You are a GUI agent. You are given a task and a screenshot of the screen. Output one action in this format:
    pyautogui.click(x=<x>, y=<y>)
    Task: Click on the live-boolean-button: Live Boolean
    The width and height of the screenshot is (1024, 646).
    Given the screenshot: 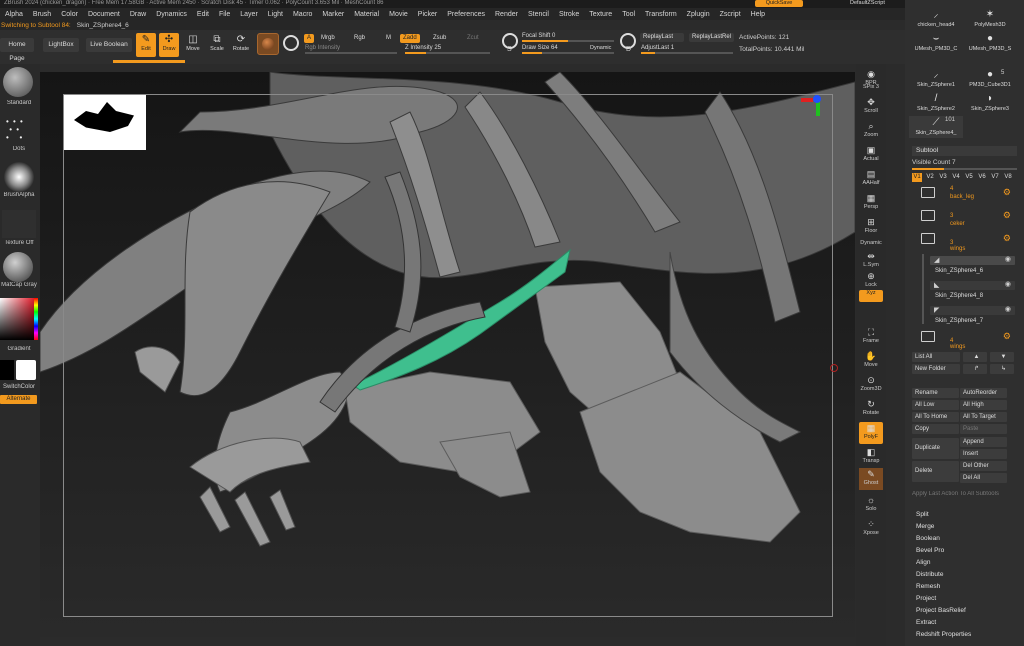 What is the action you would take?
    pyautogui.click(x=109, y=45)
    